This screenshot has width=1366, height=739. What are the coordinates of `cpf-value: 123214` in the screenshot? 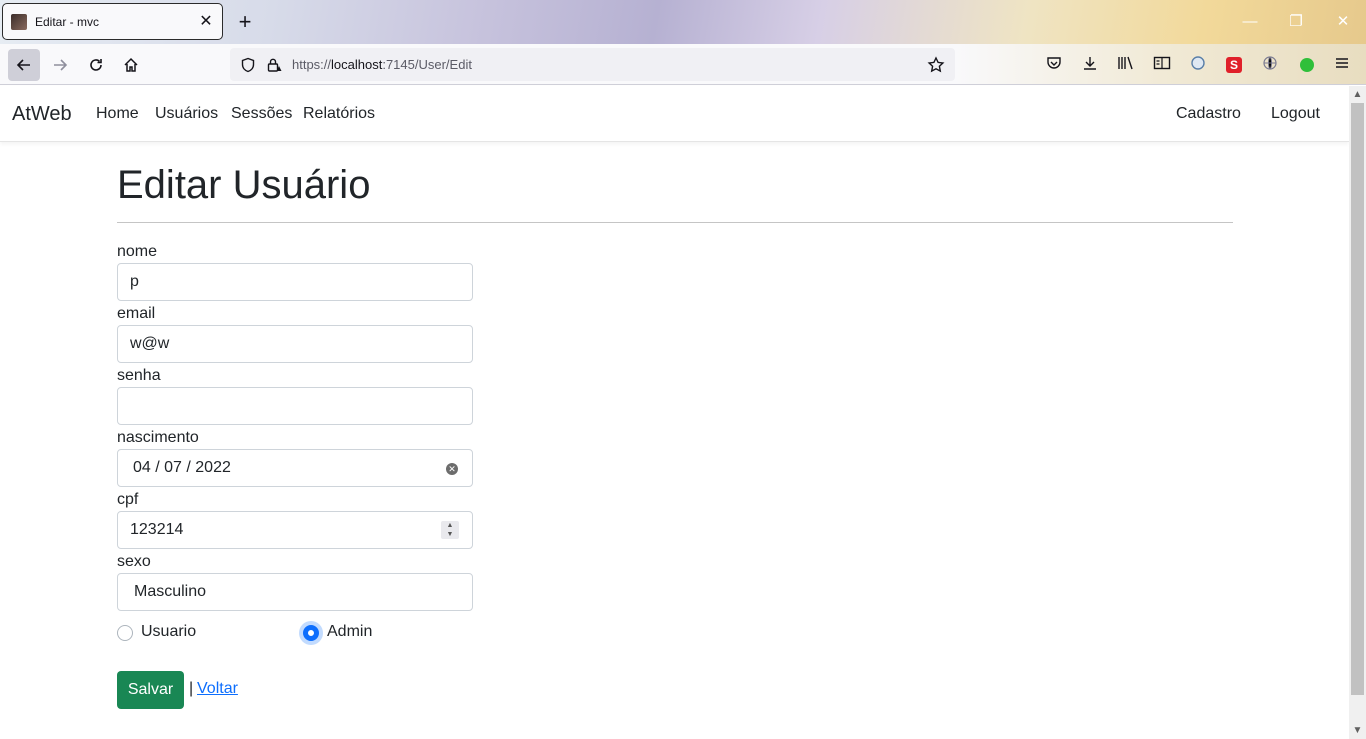 It's located at (157, 529).